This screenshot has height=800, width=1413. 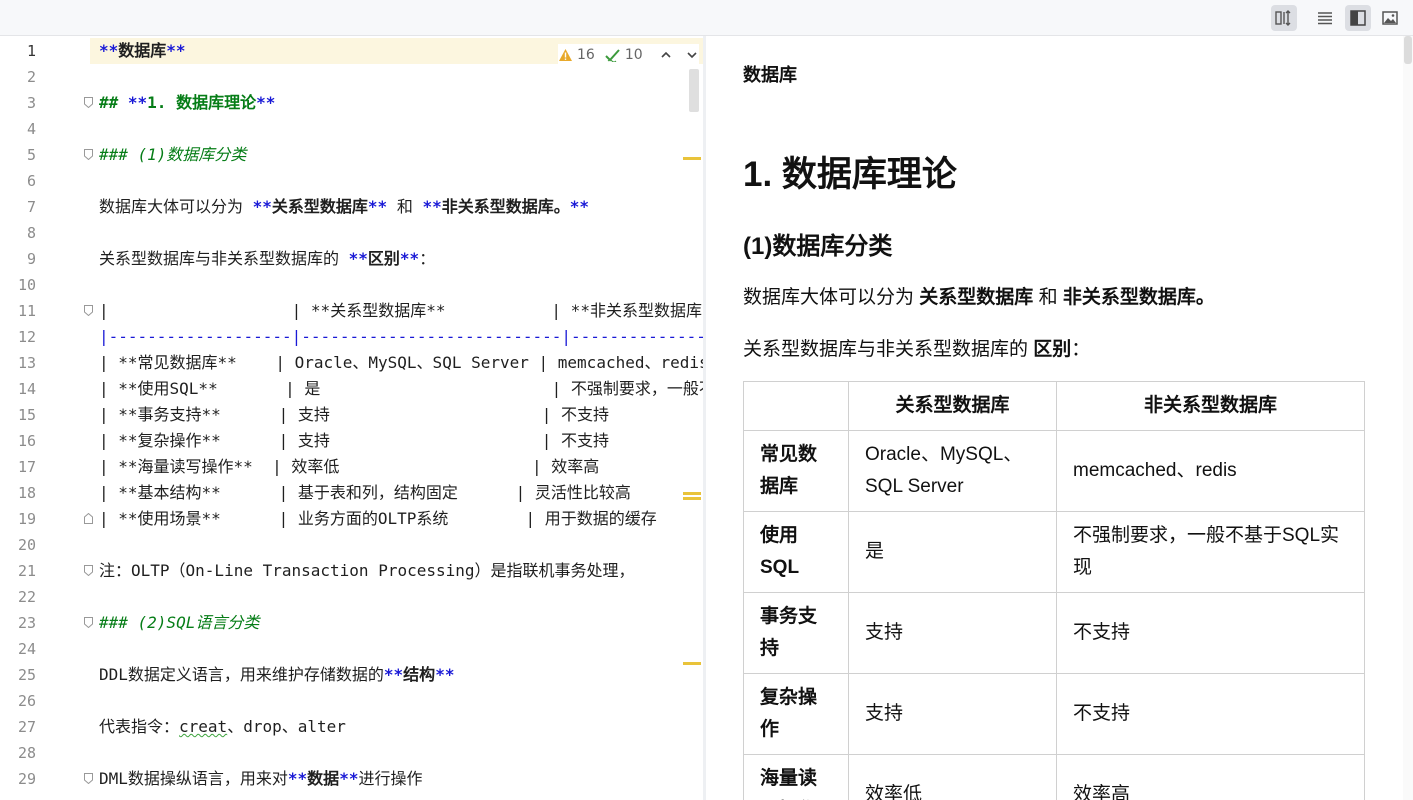 I want to click on table-cell: memcached、redis, so click(x=1210, y=471).